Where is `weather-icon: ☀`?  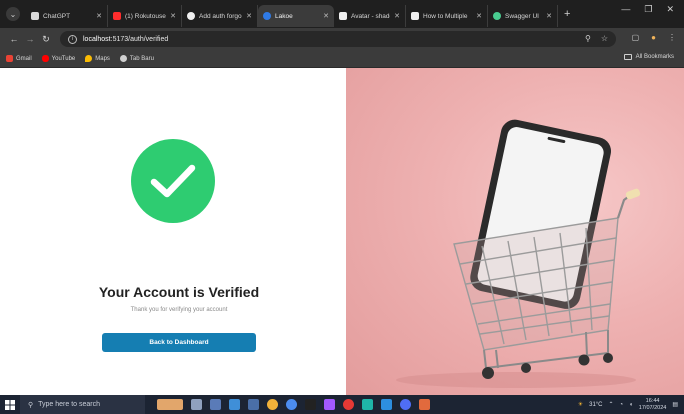 weather-icon: ☀ is located at coordinates (580, 404).